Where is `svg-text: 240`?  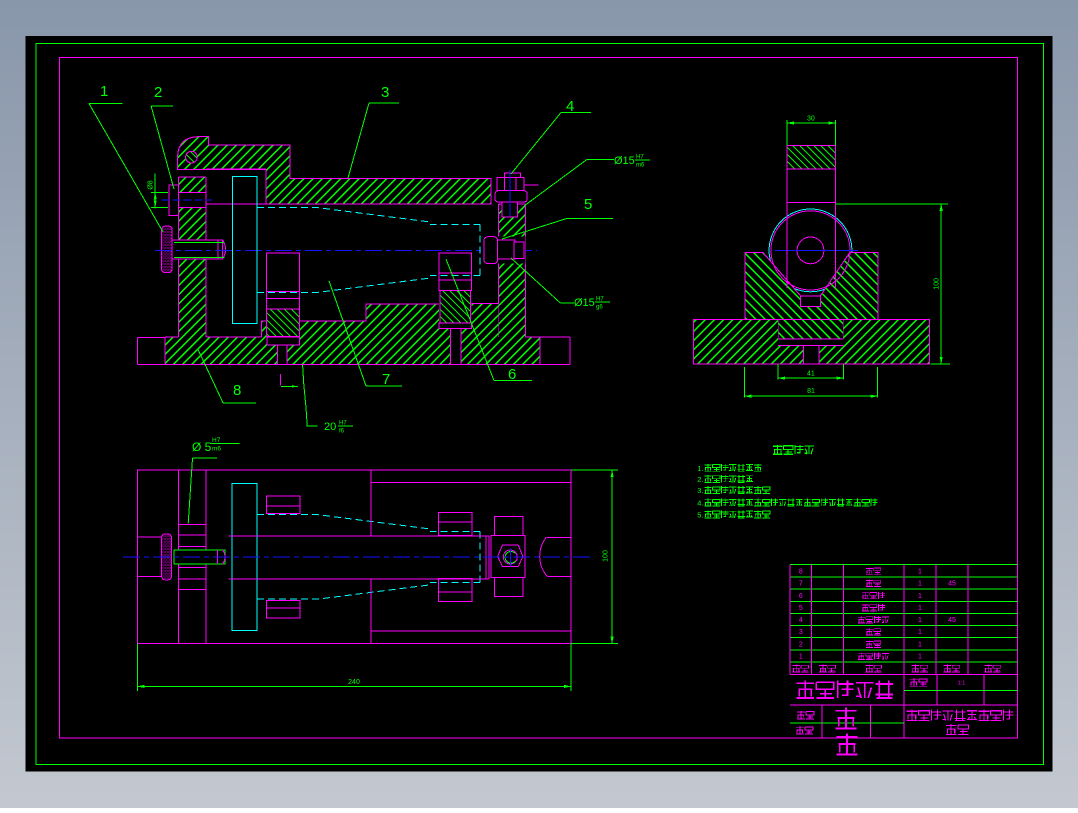
svg-text: 240 is located at coordinates (354, 682).